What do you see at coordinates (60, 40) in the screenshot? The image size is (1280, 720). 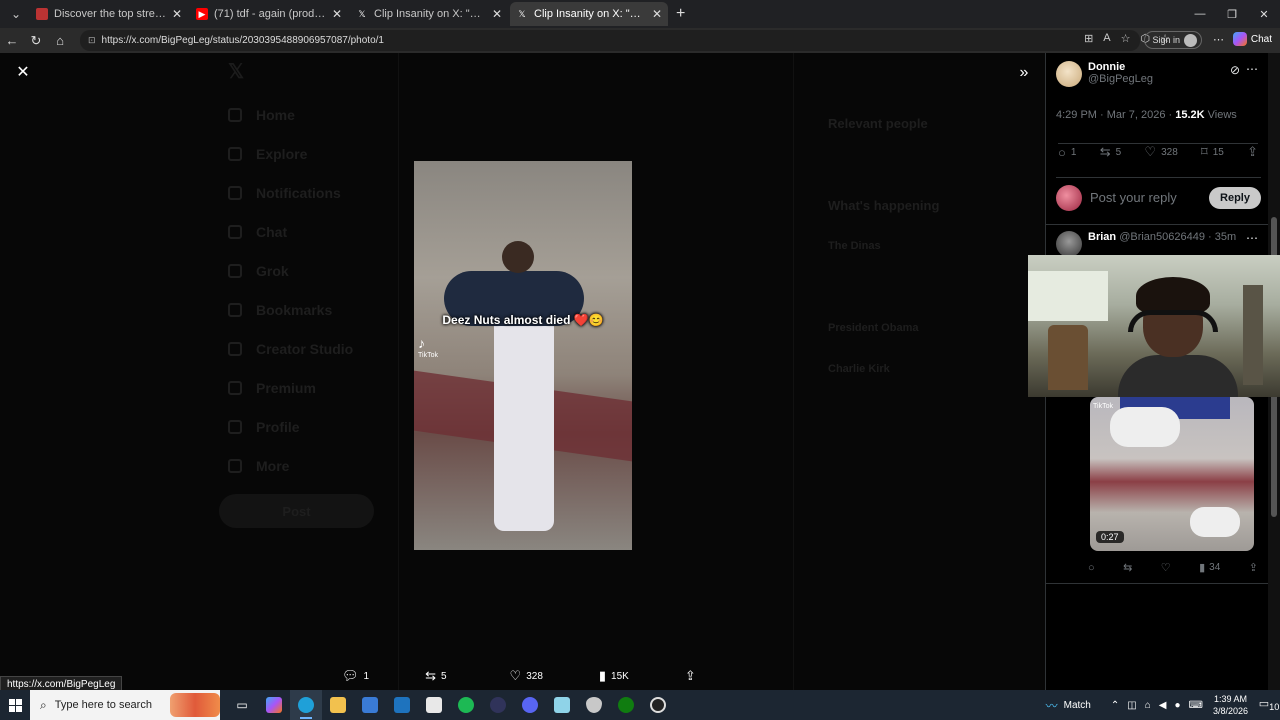 I see `home-icon: ⌂` at bounding box center [60, 40].